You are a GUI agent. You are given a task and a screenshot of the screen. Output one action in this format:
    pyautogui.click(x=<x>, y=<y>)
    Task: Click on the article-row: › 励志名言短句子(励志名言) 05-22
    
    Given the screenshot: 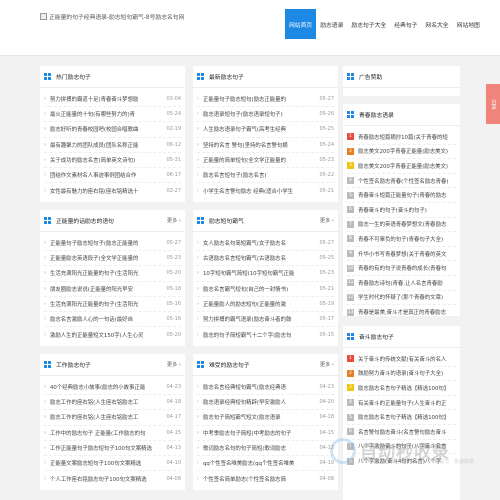 What is the action you would take?
    pyautogui.click(x=265, y=176)
    